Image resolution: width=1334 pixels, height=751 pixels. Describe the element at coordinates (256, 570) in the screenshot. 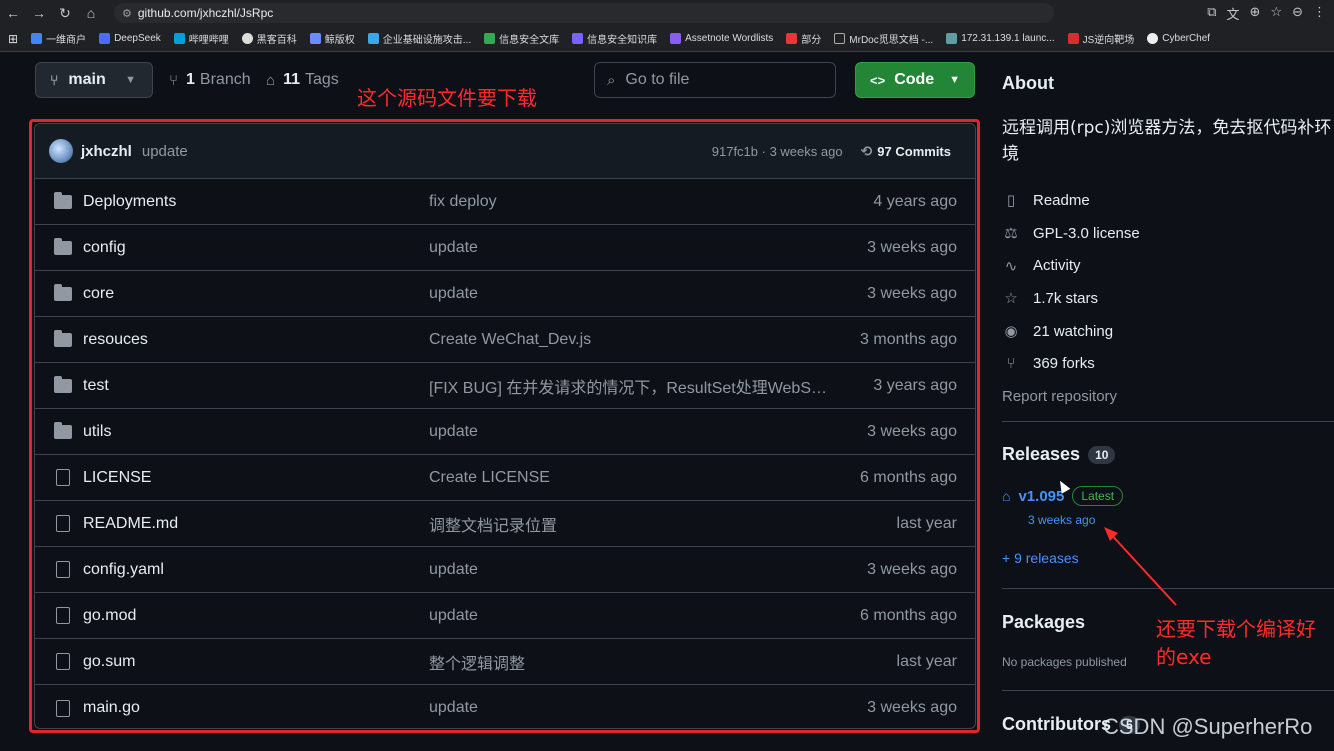

I see `file-name: config.yaml` at that location.